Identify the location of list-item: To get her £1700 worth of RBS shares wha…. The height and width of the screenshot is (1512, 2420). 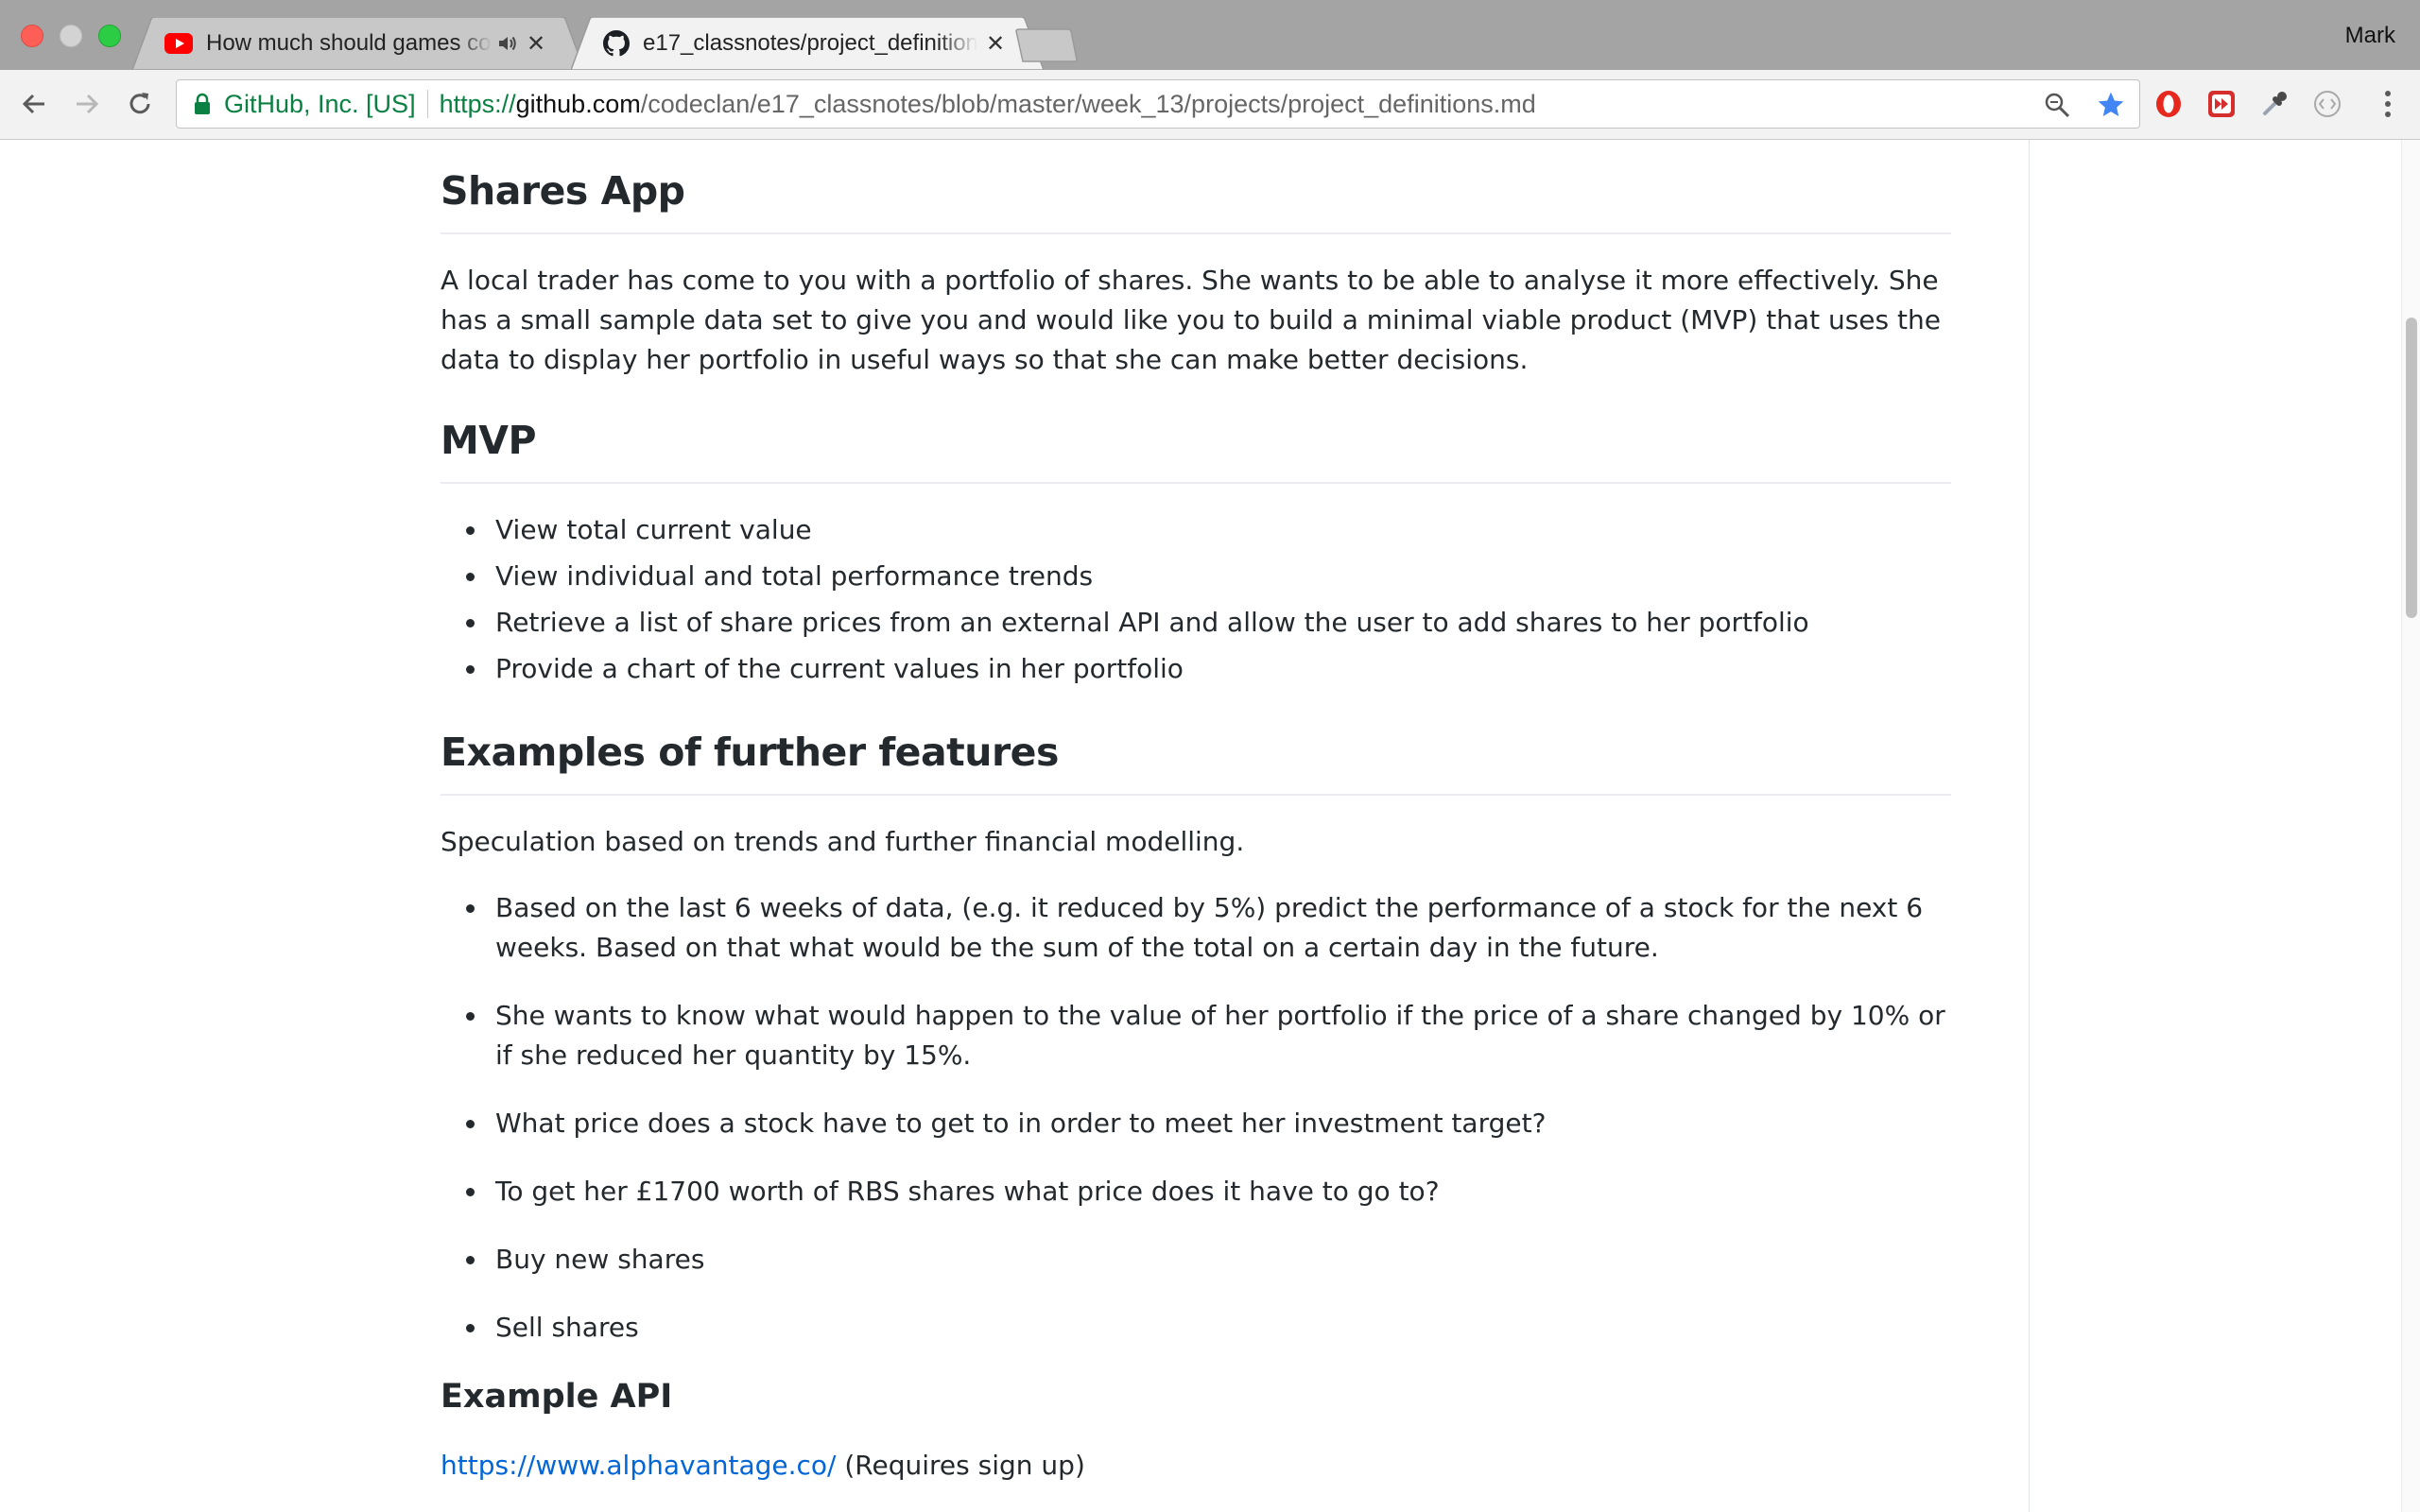
(1196, 1191).